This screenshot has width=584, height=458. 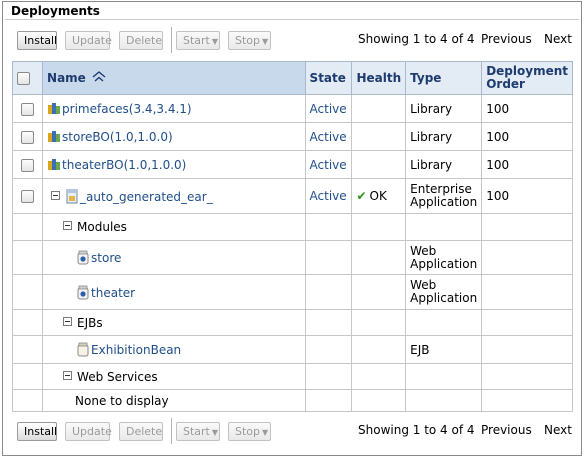 What do you see at coordinates (117, 376) in the screenshot?
I see `group-label: Web Services` at bounding box center [117, 376].